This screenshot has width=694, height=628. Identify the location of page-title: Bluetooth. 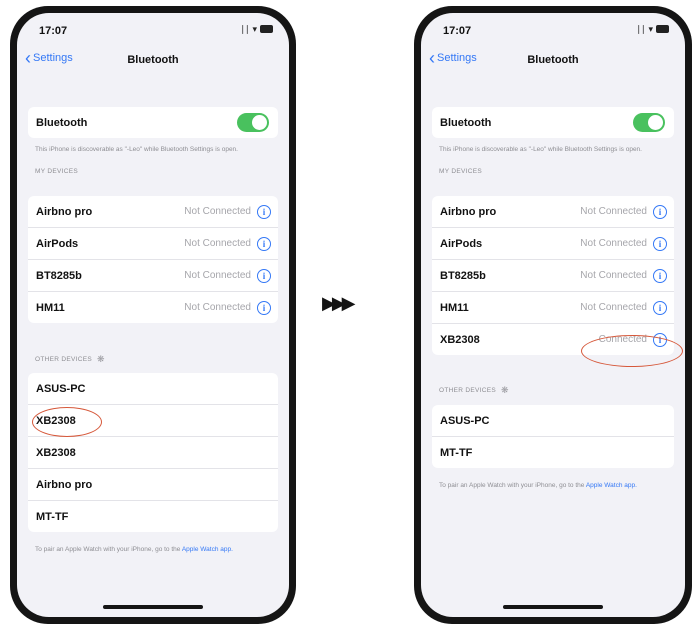
(553, 60).